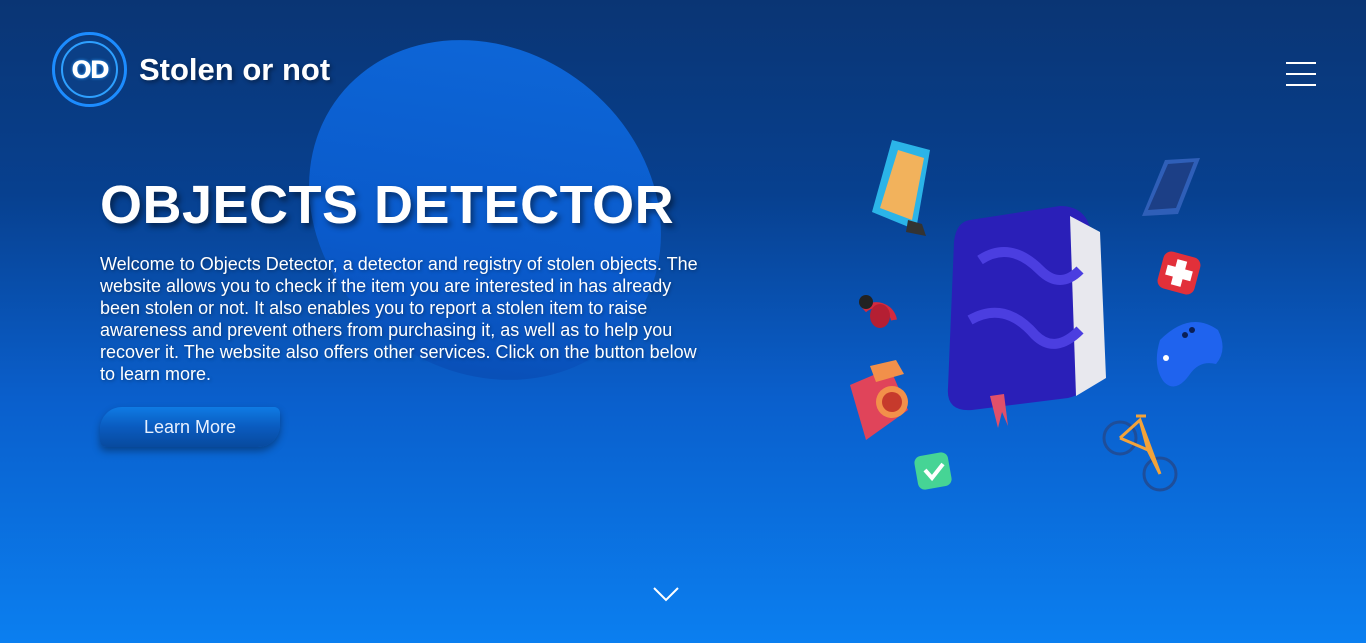  I want to click on logo-icon: OD, so click(89, 69).